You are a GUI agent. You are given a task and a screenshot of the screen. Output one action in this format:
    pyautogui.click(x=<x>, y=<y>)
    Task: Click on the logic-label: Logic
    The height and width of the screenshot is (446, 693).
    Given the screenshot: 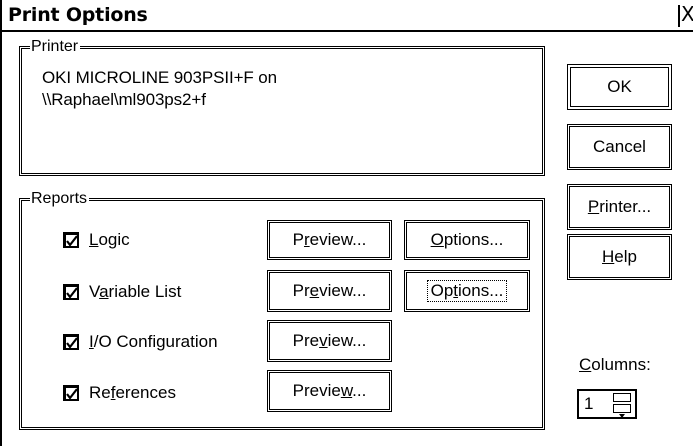 What is the action you would take?
    pyautogui.click(x=109, y=239)
    